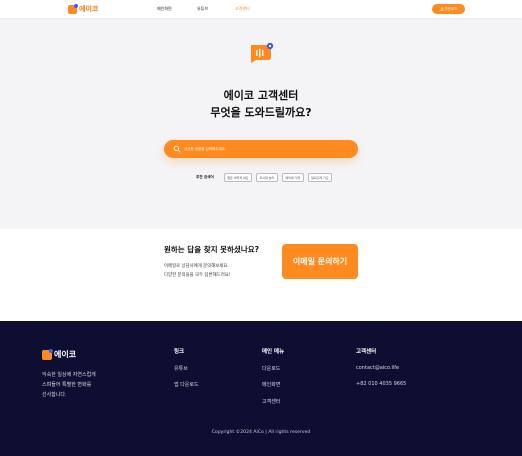  I want to click on footer-tagline-line3: 선사합니다., so click(54, 395).